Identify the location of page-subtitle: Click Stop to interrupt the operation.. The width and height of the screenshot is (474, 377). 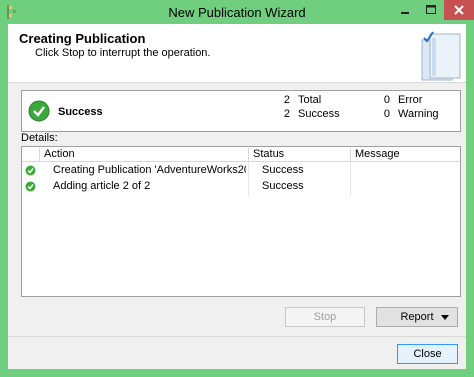
(123, 53).